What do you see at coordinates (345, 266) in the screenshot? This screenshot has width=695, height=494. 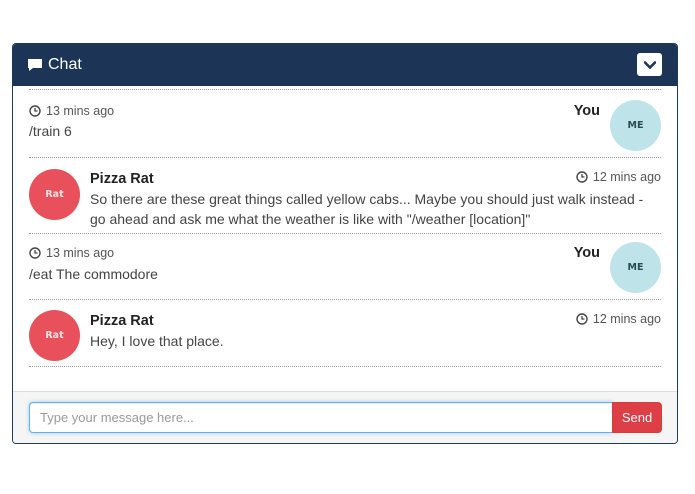 I see `chat-message-sent: 13 mins ago /eat The commodore You ME` at bounding box center [345, 266].